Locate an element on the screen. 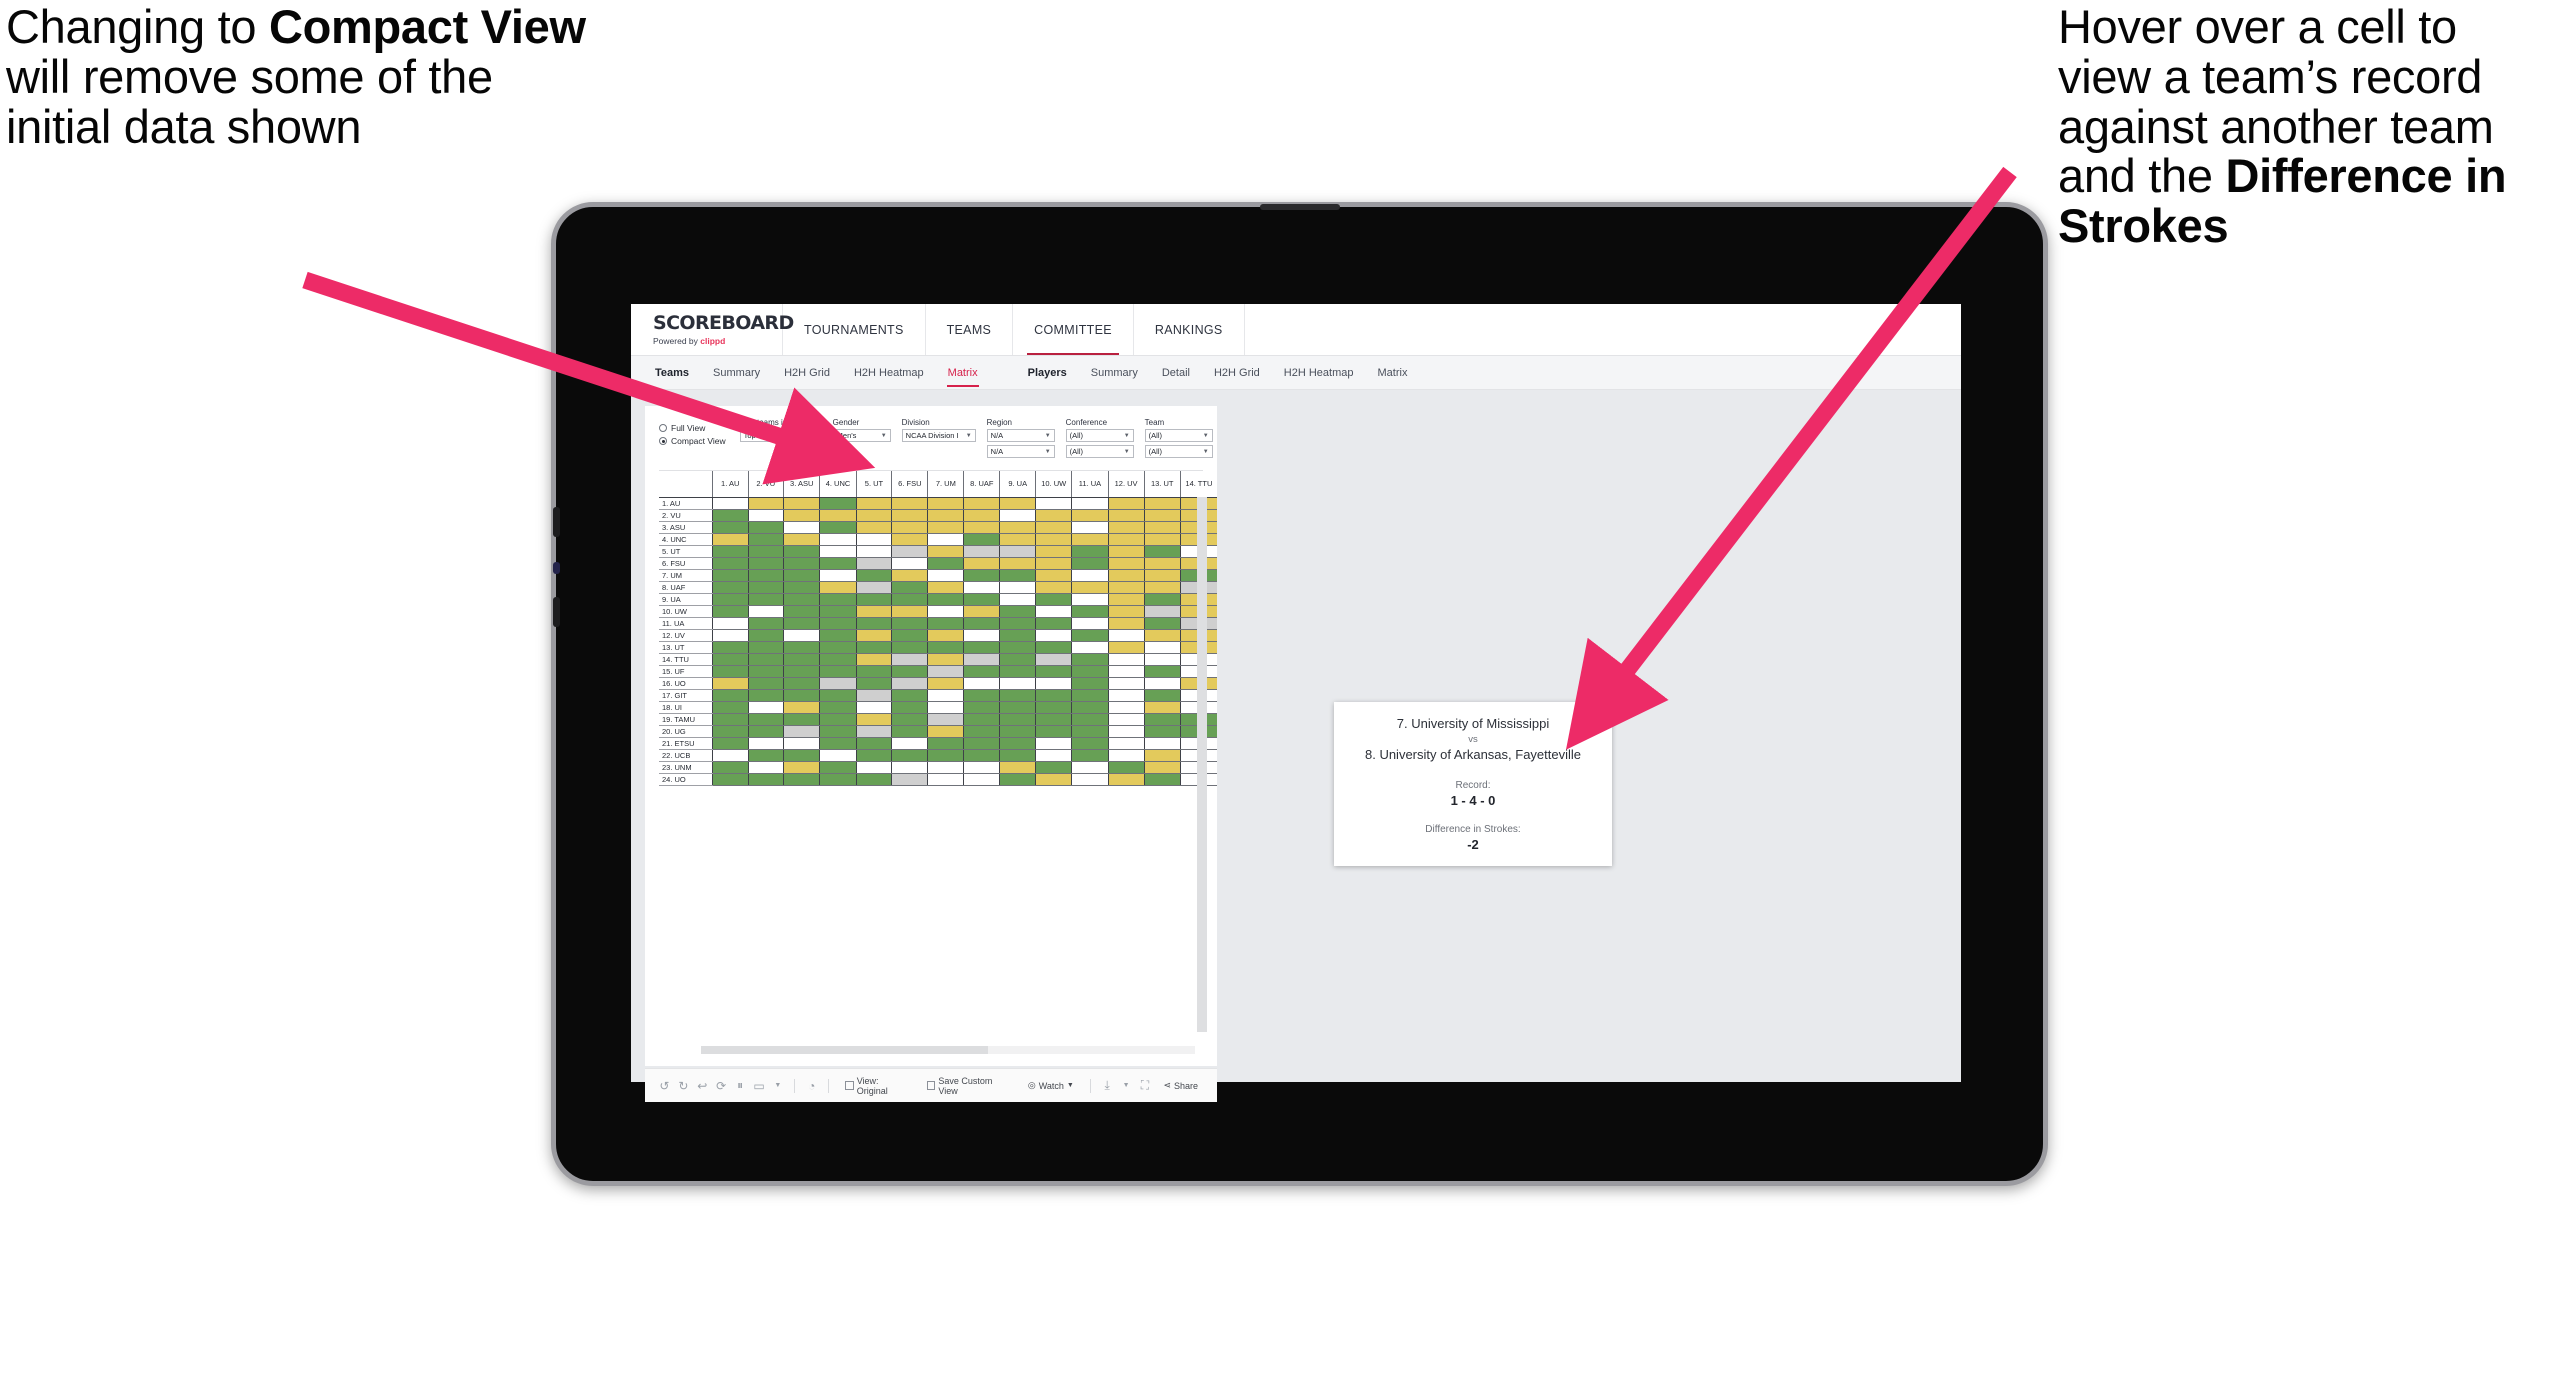 The image size is (2565, 1380). alerts-icon: ◔ is located at coordinates (811, 1086).